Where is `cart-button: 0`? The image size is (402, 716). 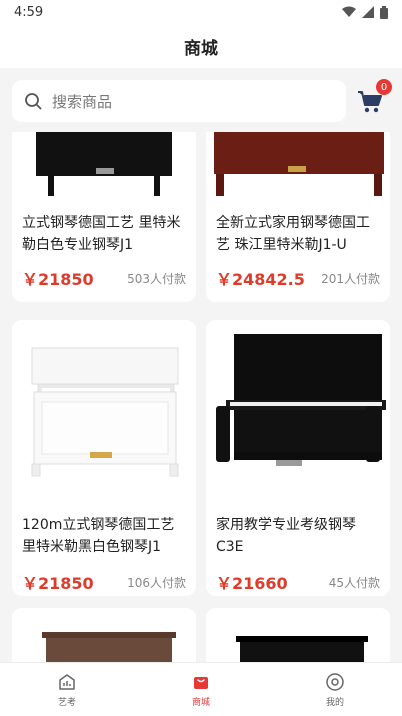
cart-button: 0 is located at coordinates (374, 97).